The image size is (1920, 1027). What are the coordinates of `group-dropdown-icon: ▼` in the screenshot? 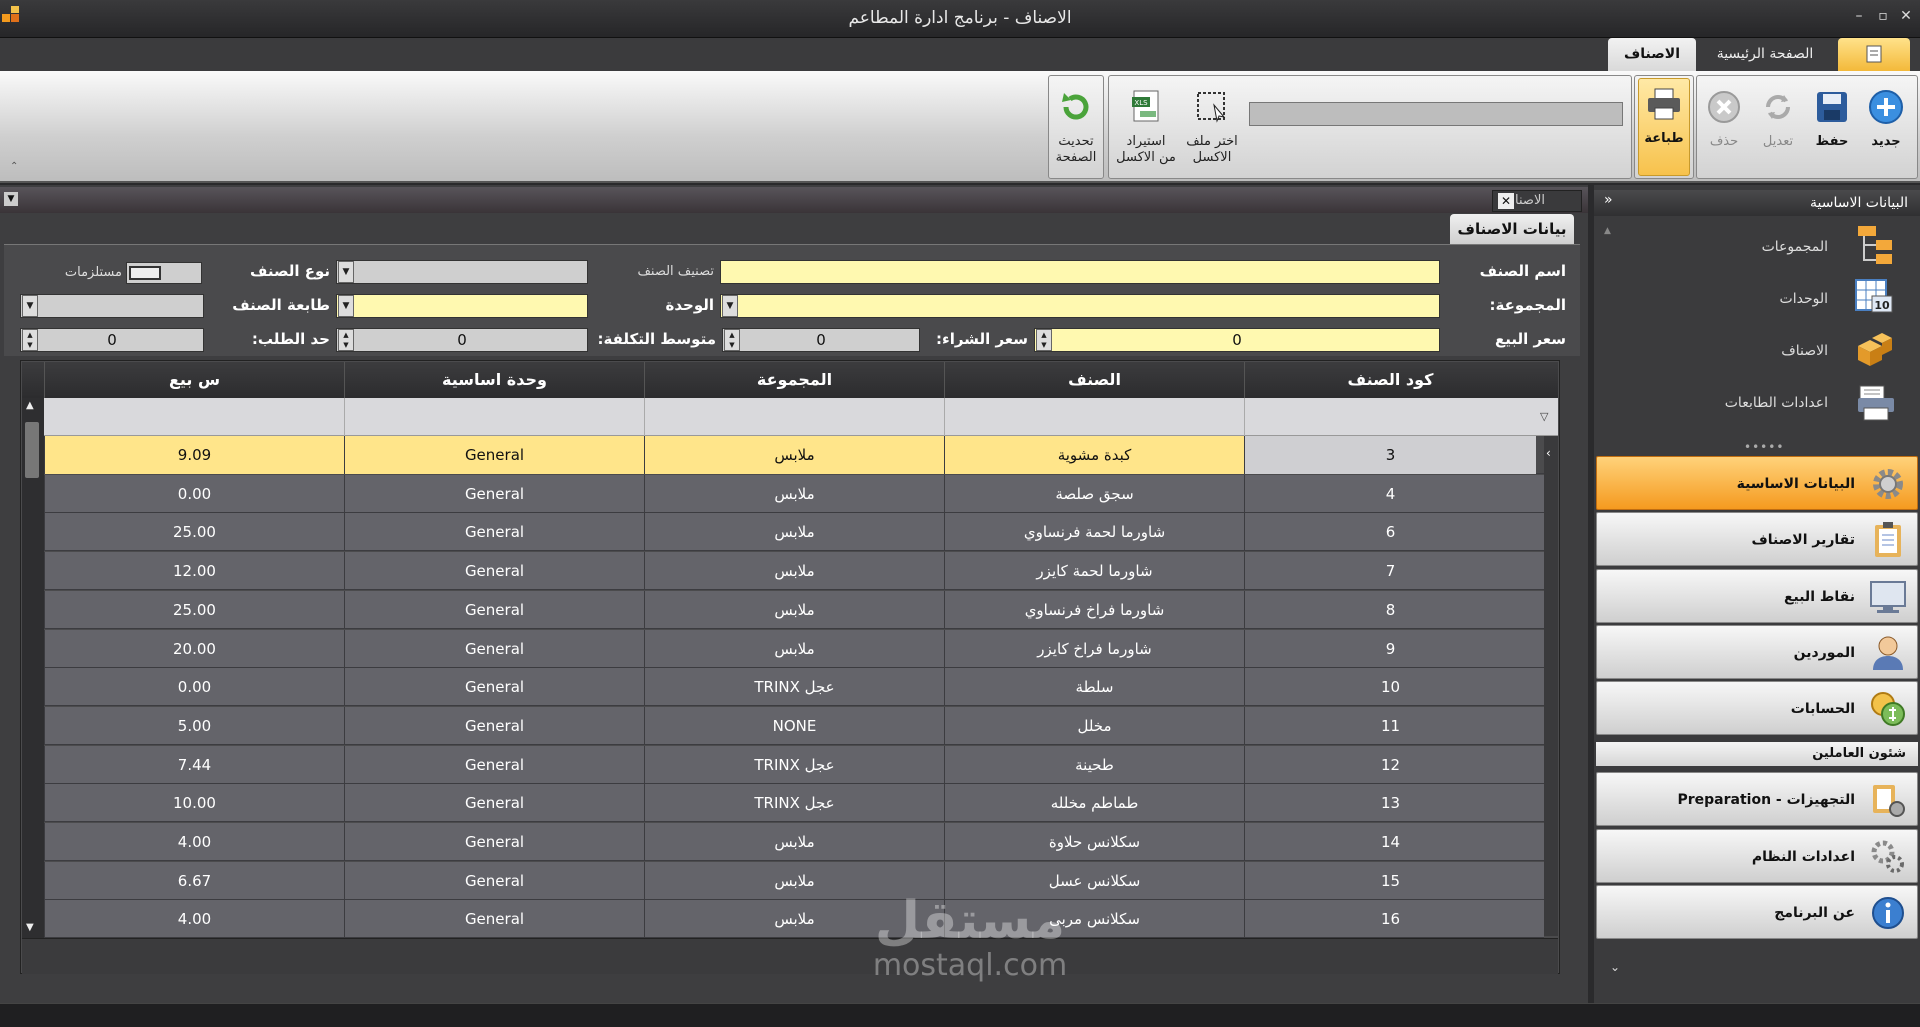 It's located at (730, 306).